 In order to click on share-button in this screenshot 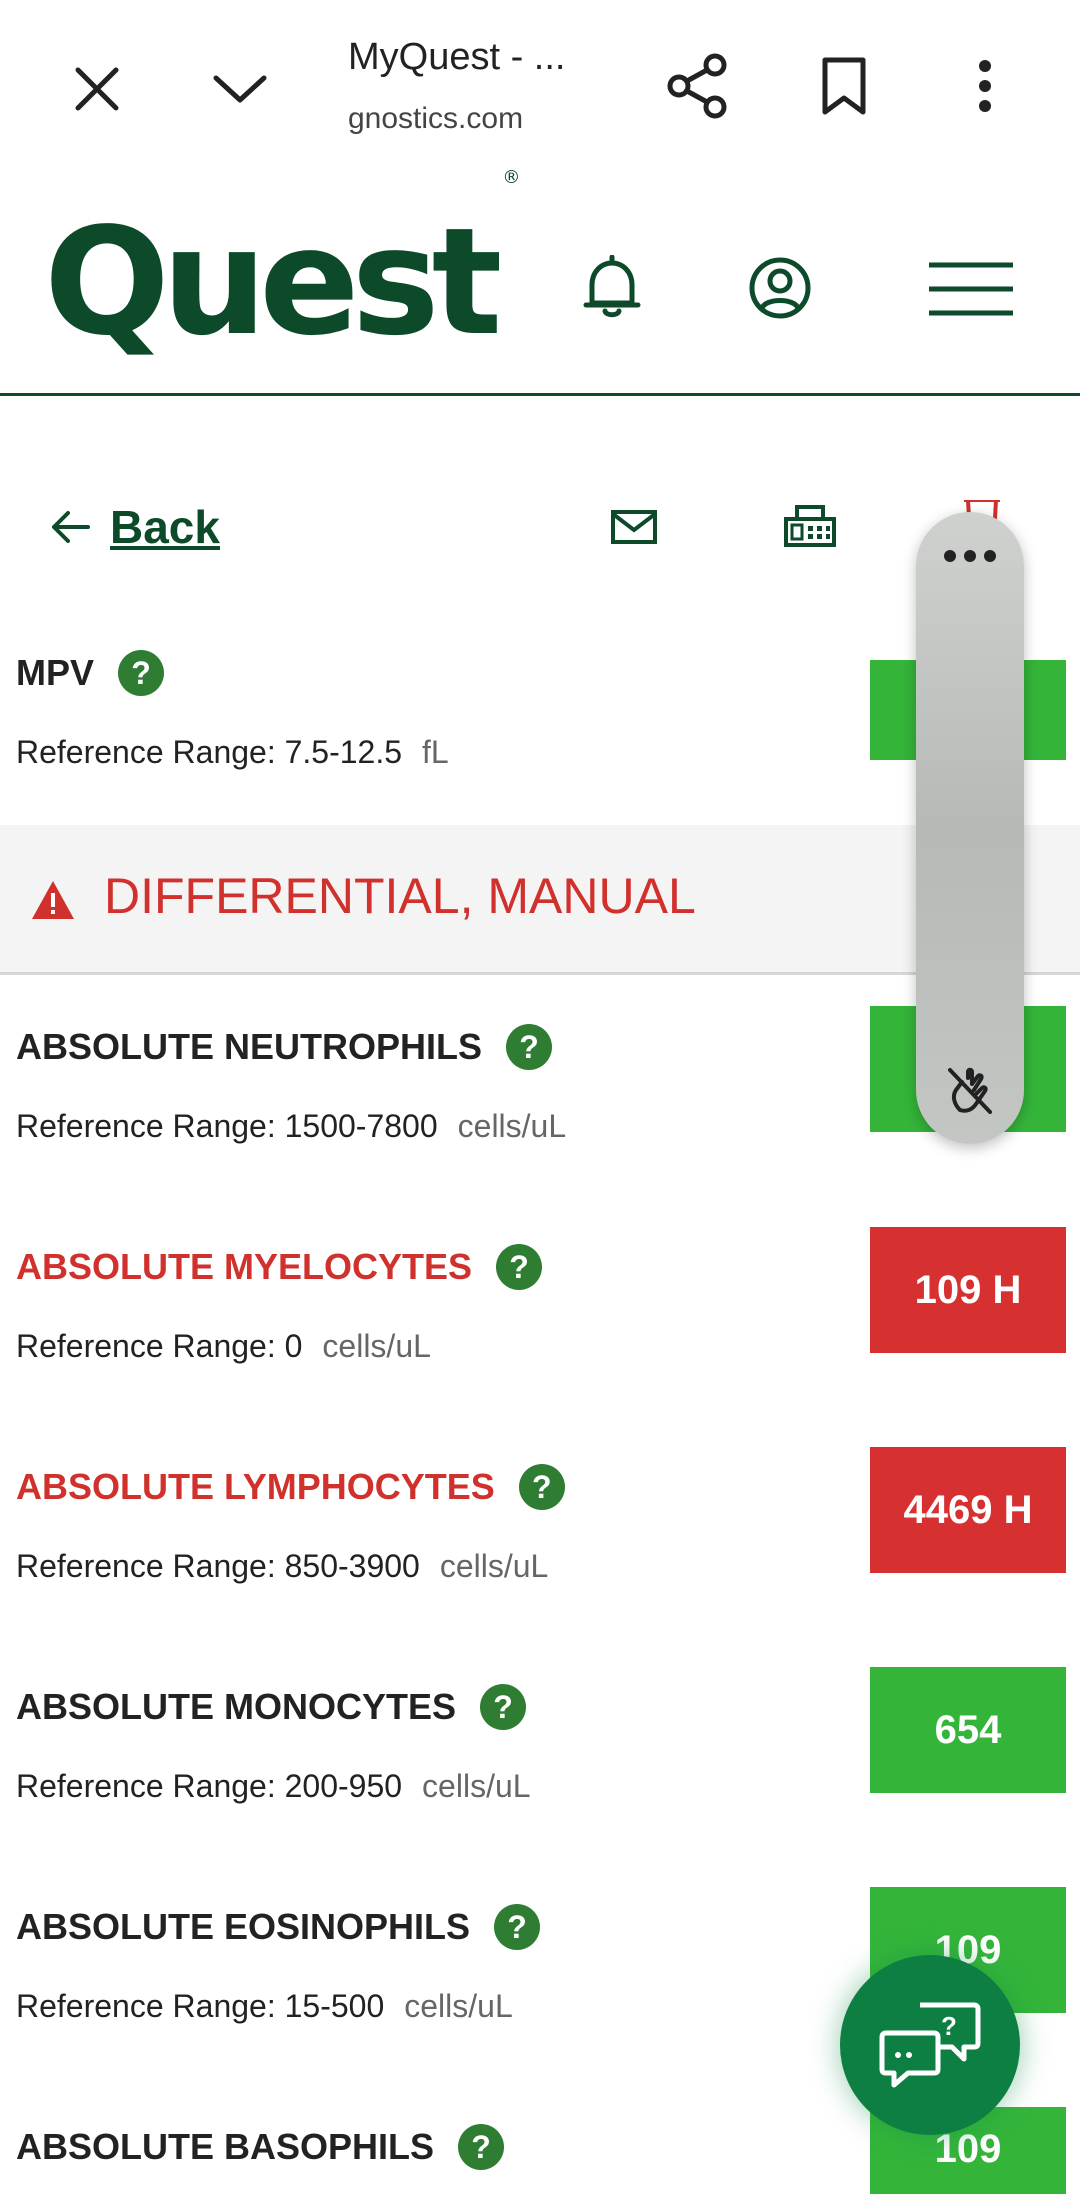, I will do `click(698, 86)`.